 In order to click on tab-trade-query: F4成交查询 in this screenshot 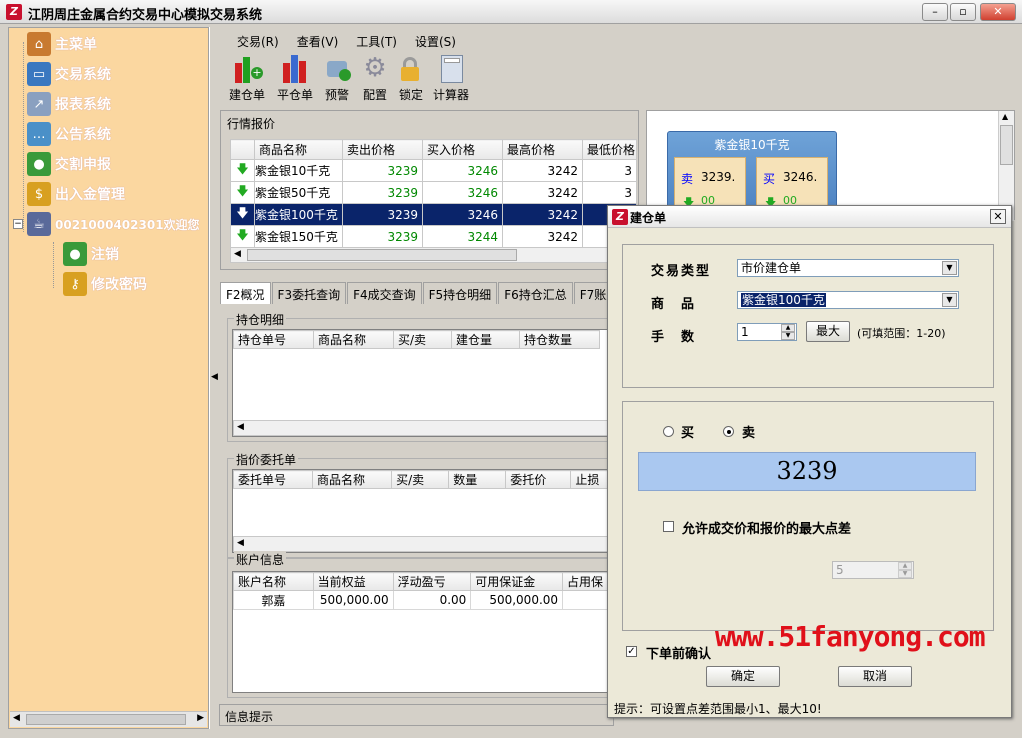, I will do `click(384, 293)`.